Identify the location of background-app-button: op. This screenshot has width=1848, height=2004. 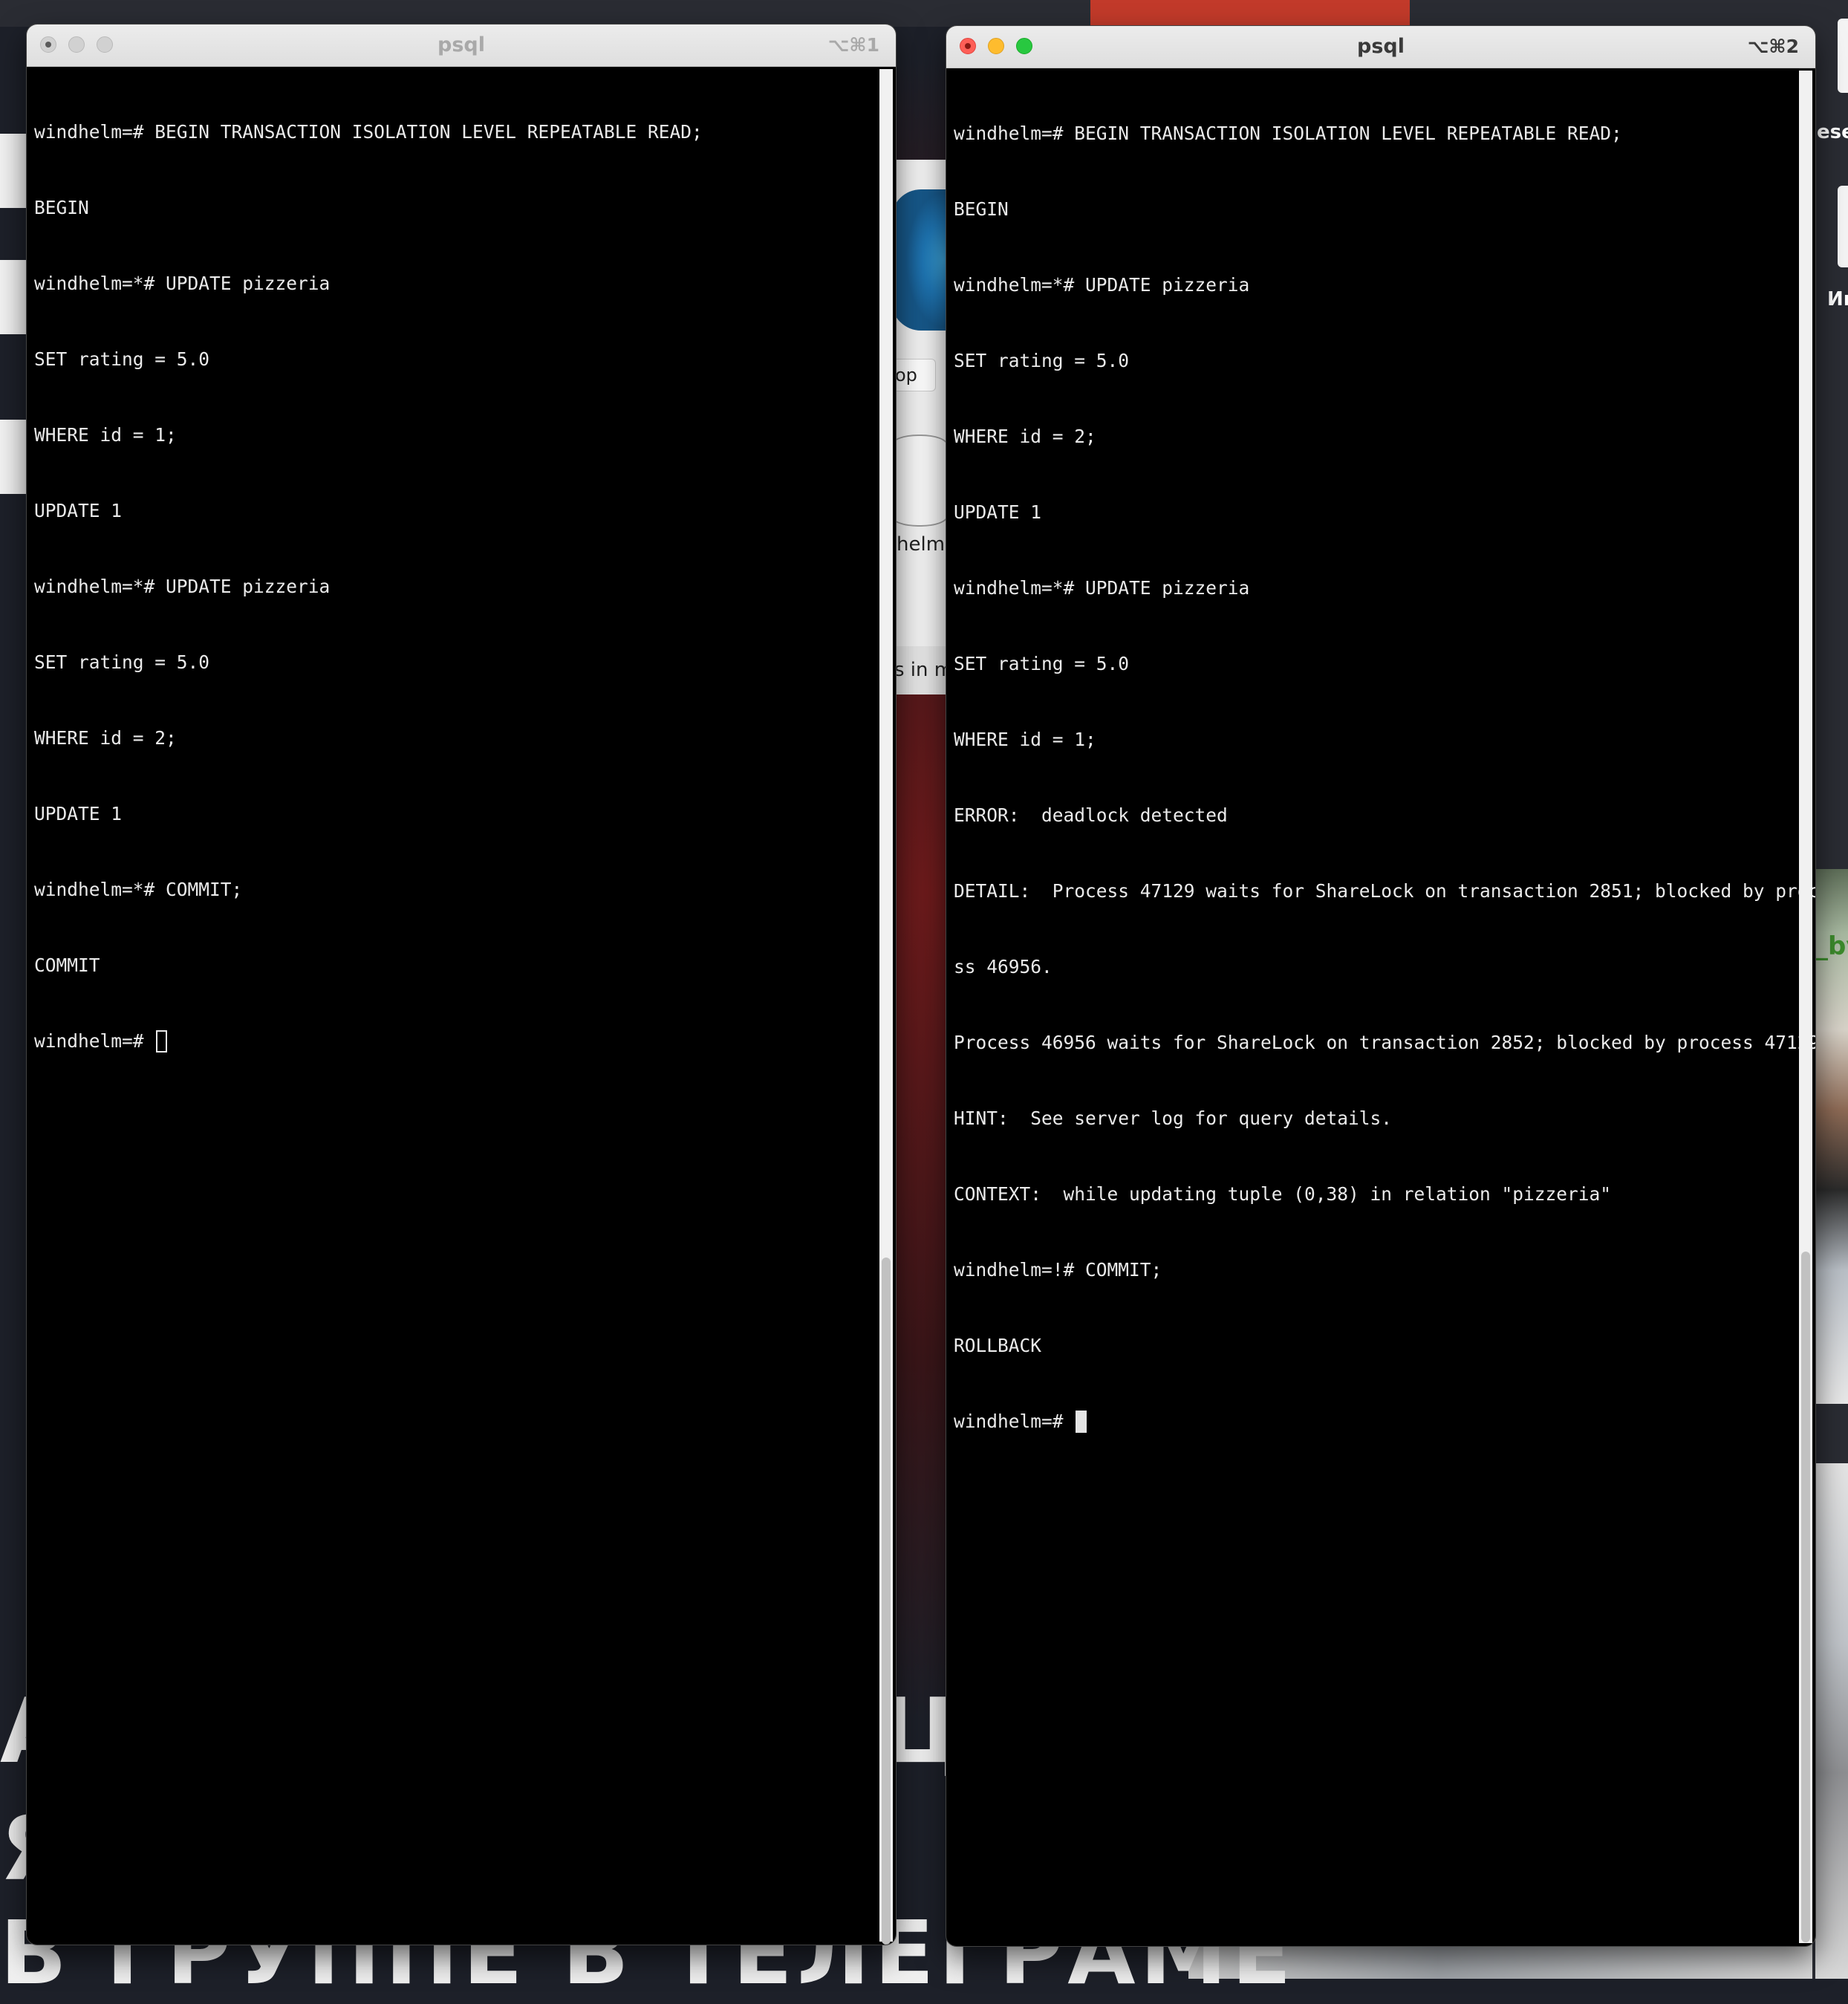
(913, 375).